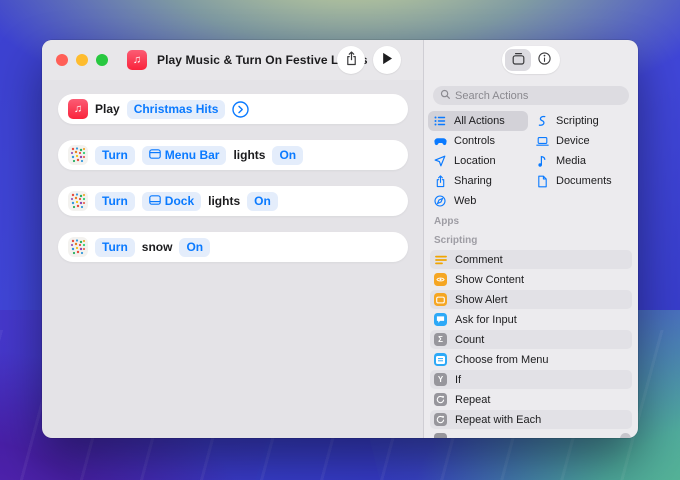  What do you see at coordinates (157, 247) in the screenshot?
I see `object-label: snow` at bounding box center [157, 247].